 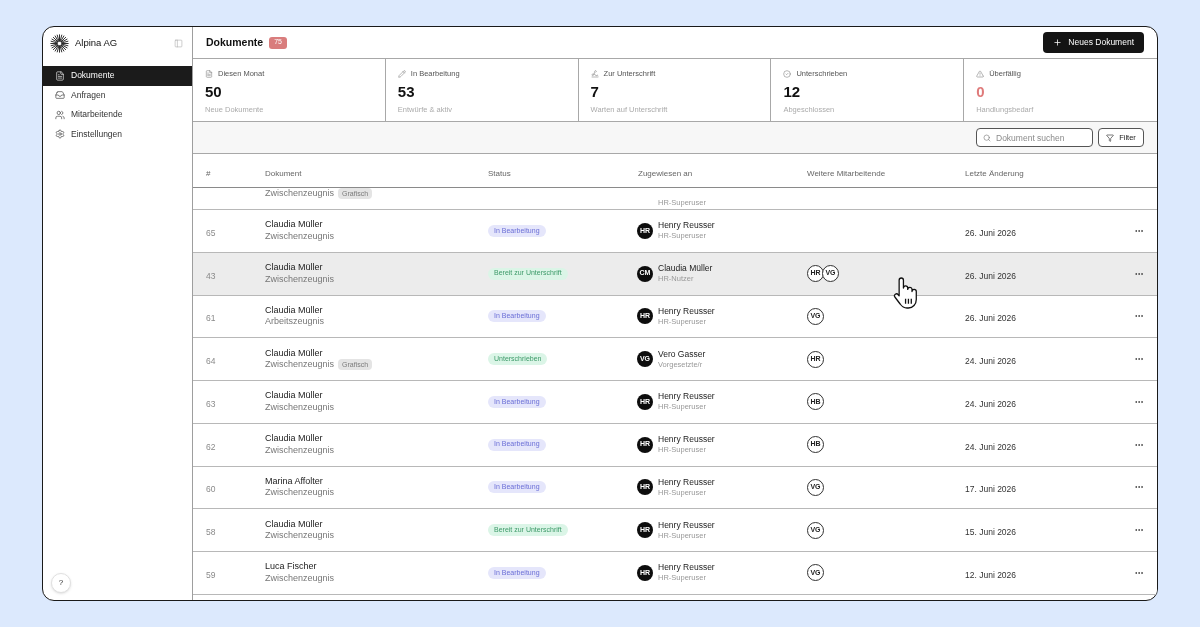 What do you see at coordinates (991, 489) in the screenshot?
I see `modified-date: 17. Juni 2026` at bounding box center [991, 489].